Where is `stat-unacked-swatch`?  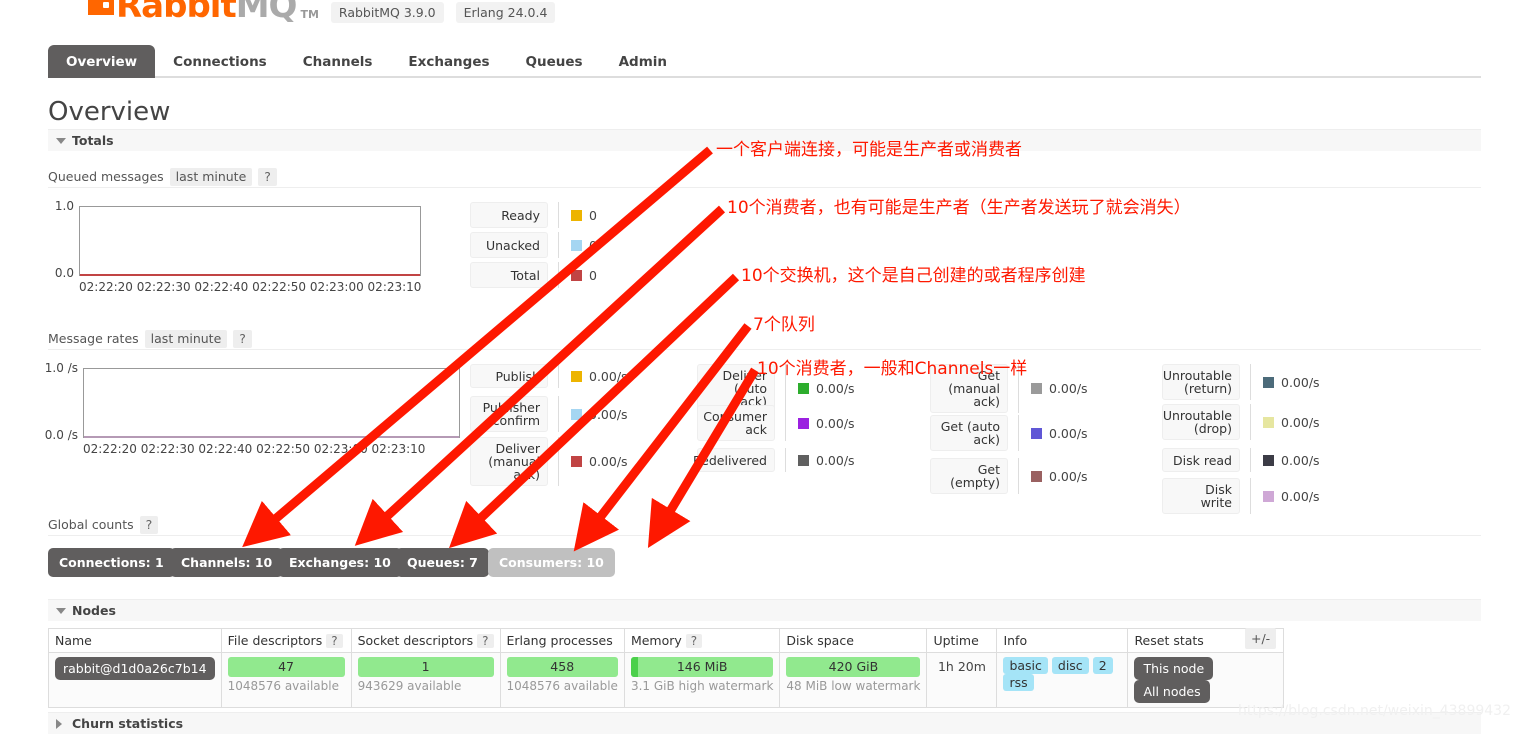 stat-unacked-swatch is located at coordinates (576, 245).